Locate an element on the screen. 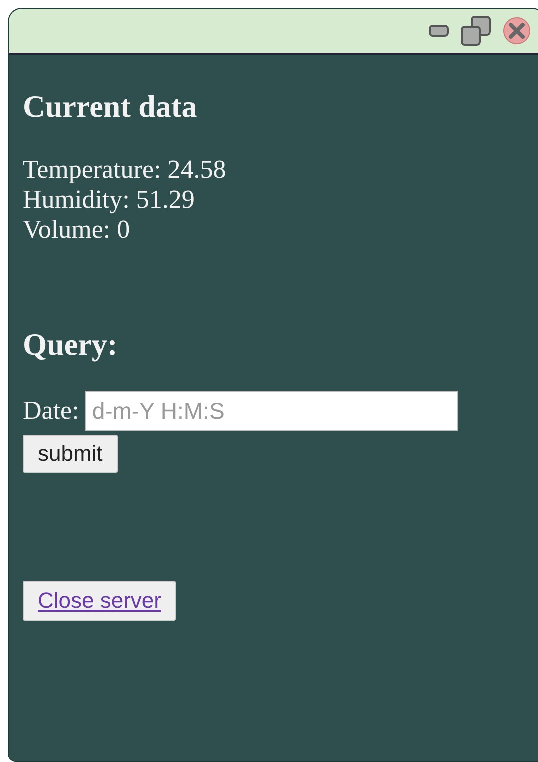  reading-text: Humidity: 51.29 is located at coordinates (109, 200).